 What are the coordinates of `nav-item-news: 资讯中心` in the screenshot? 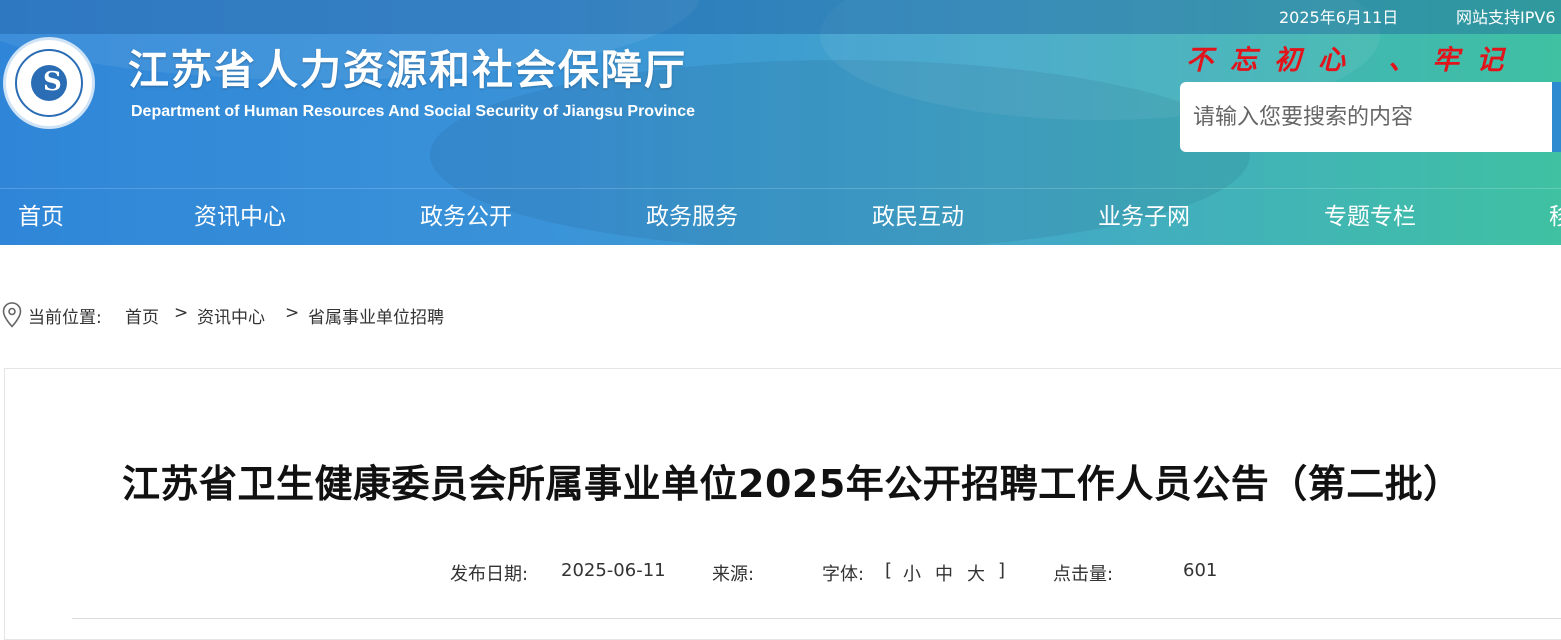 It's located at (240, 214).